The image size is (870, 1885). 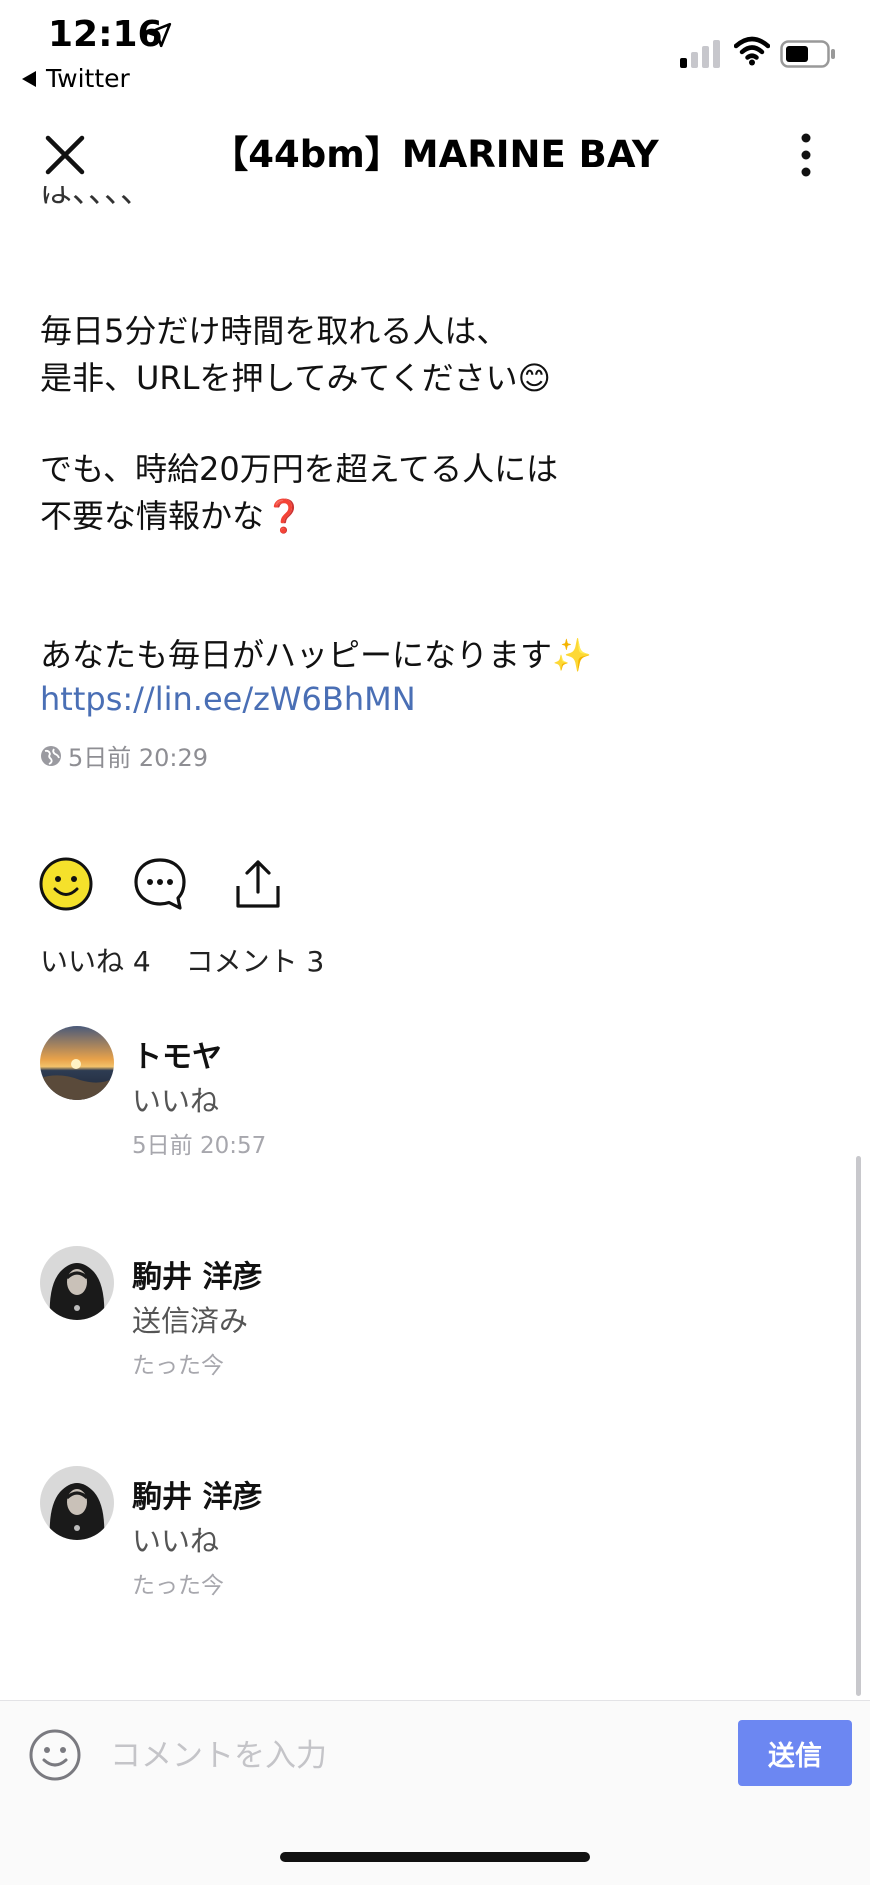 What do you see at coordinates (160, 884) in the screenshot?
I see `comment-bubble-icon` at bounding box center [160, 884].